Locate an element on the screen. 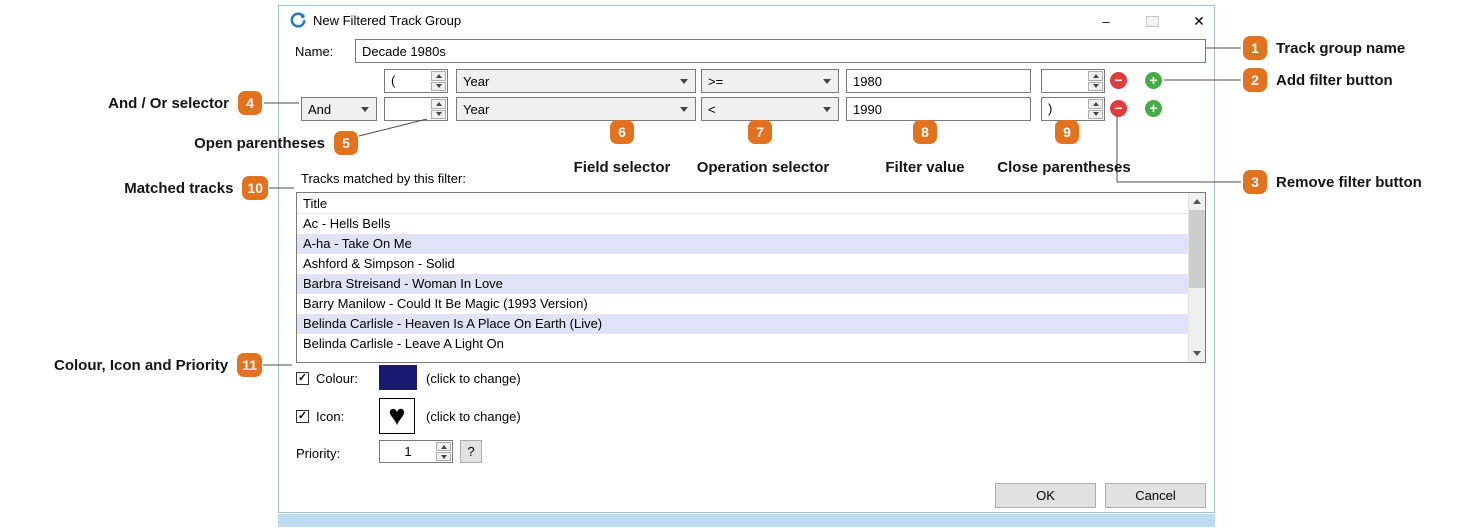 The image size is (1461, 530). priority-value: 1 is located at coordinates (408, 451).